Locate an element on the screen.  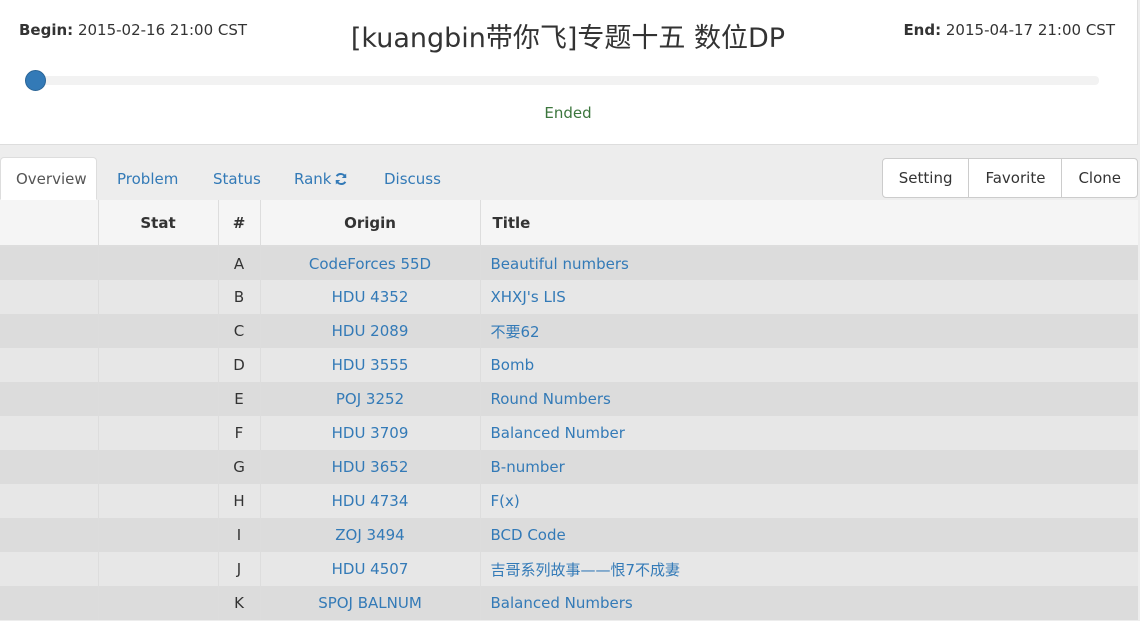
end-value: 2015-04-17 21:00 CST is located at coordinates (1030, 30).